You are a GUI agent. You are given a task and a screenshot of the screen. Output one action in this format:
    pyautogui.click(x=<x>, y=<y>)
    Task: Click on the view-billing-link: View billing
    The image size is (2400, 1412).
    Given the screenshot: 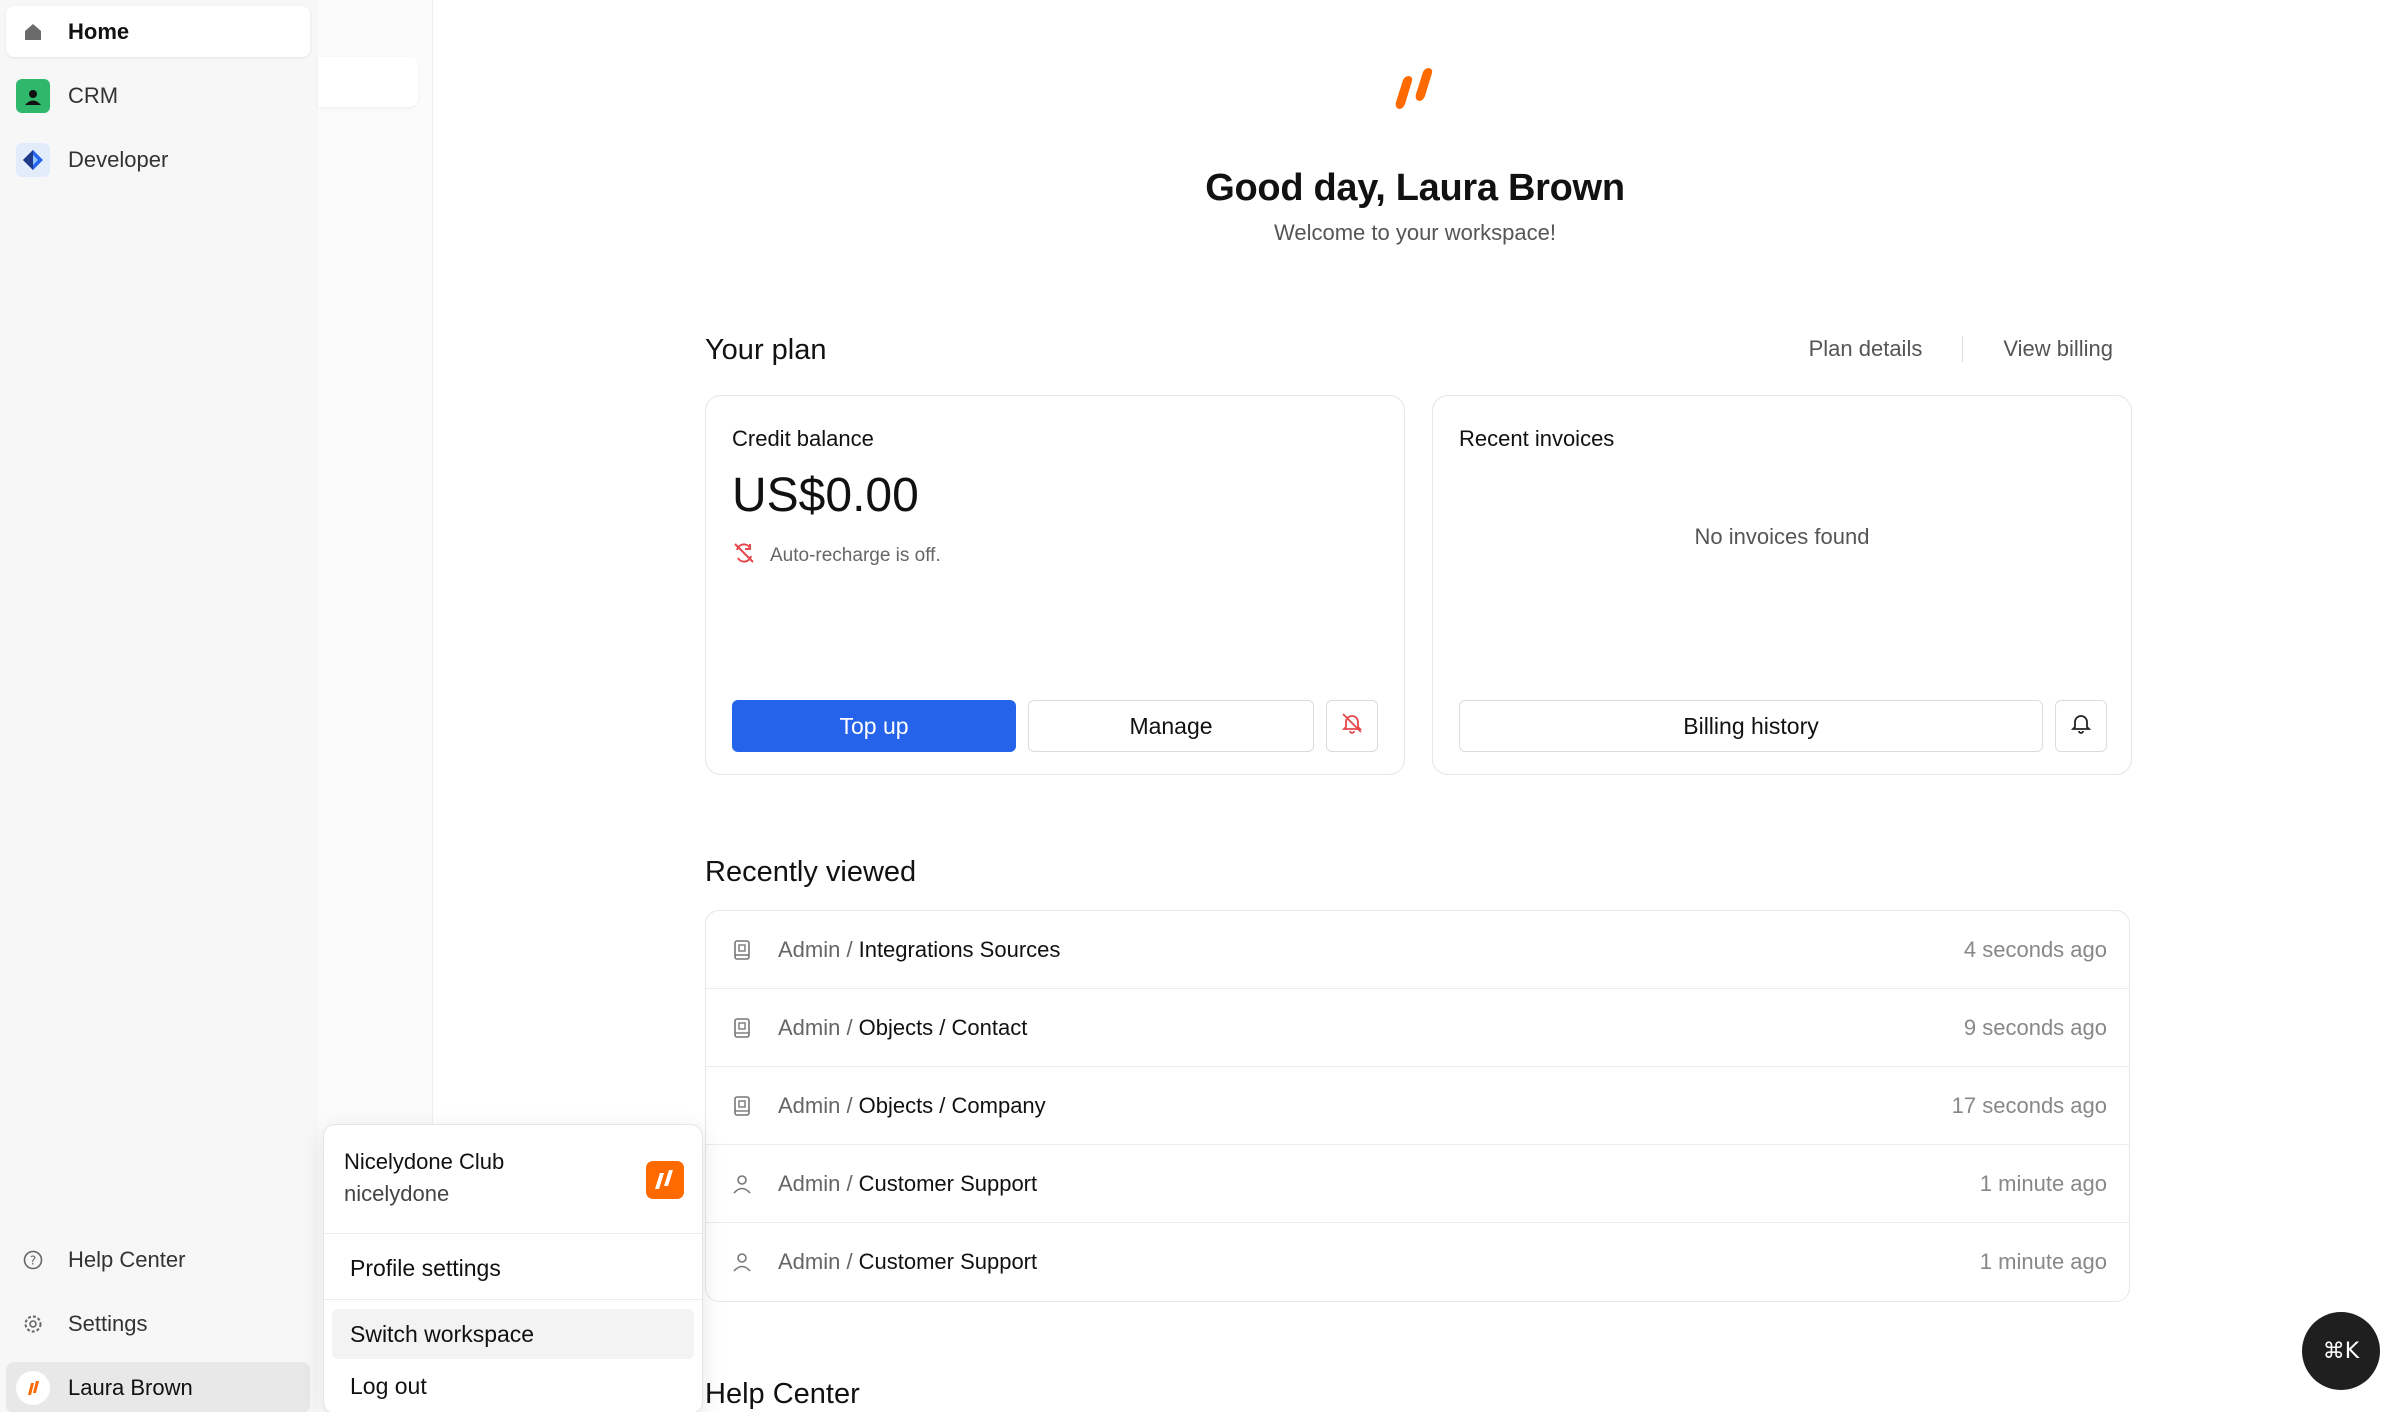 What is the action you would take?
    pyautogui.click(x=2058, y=349)
    